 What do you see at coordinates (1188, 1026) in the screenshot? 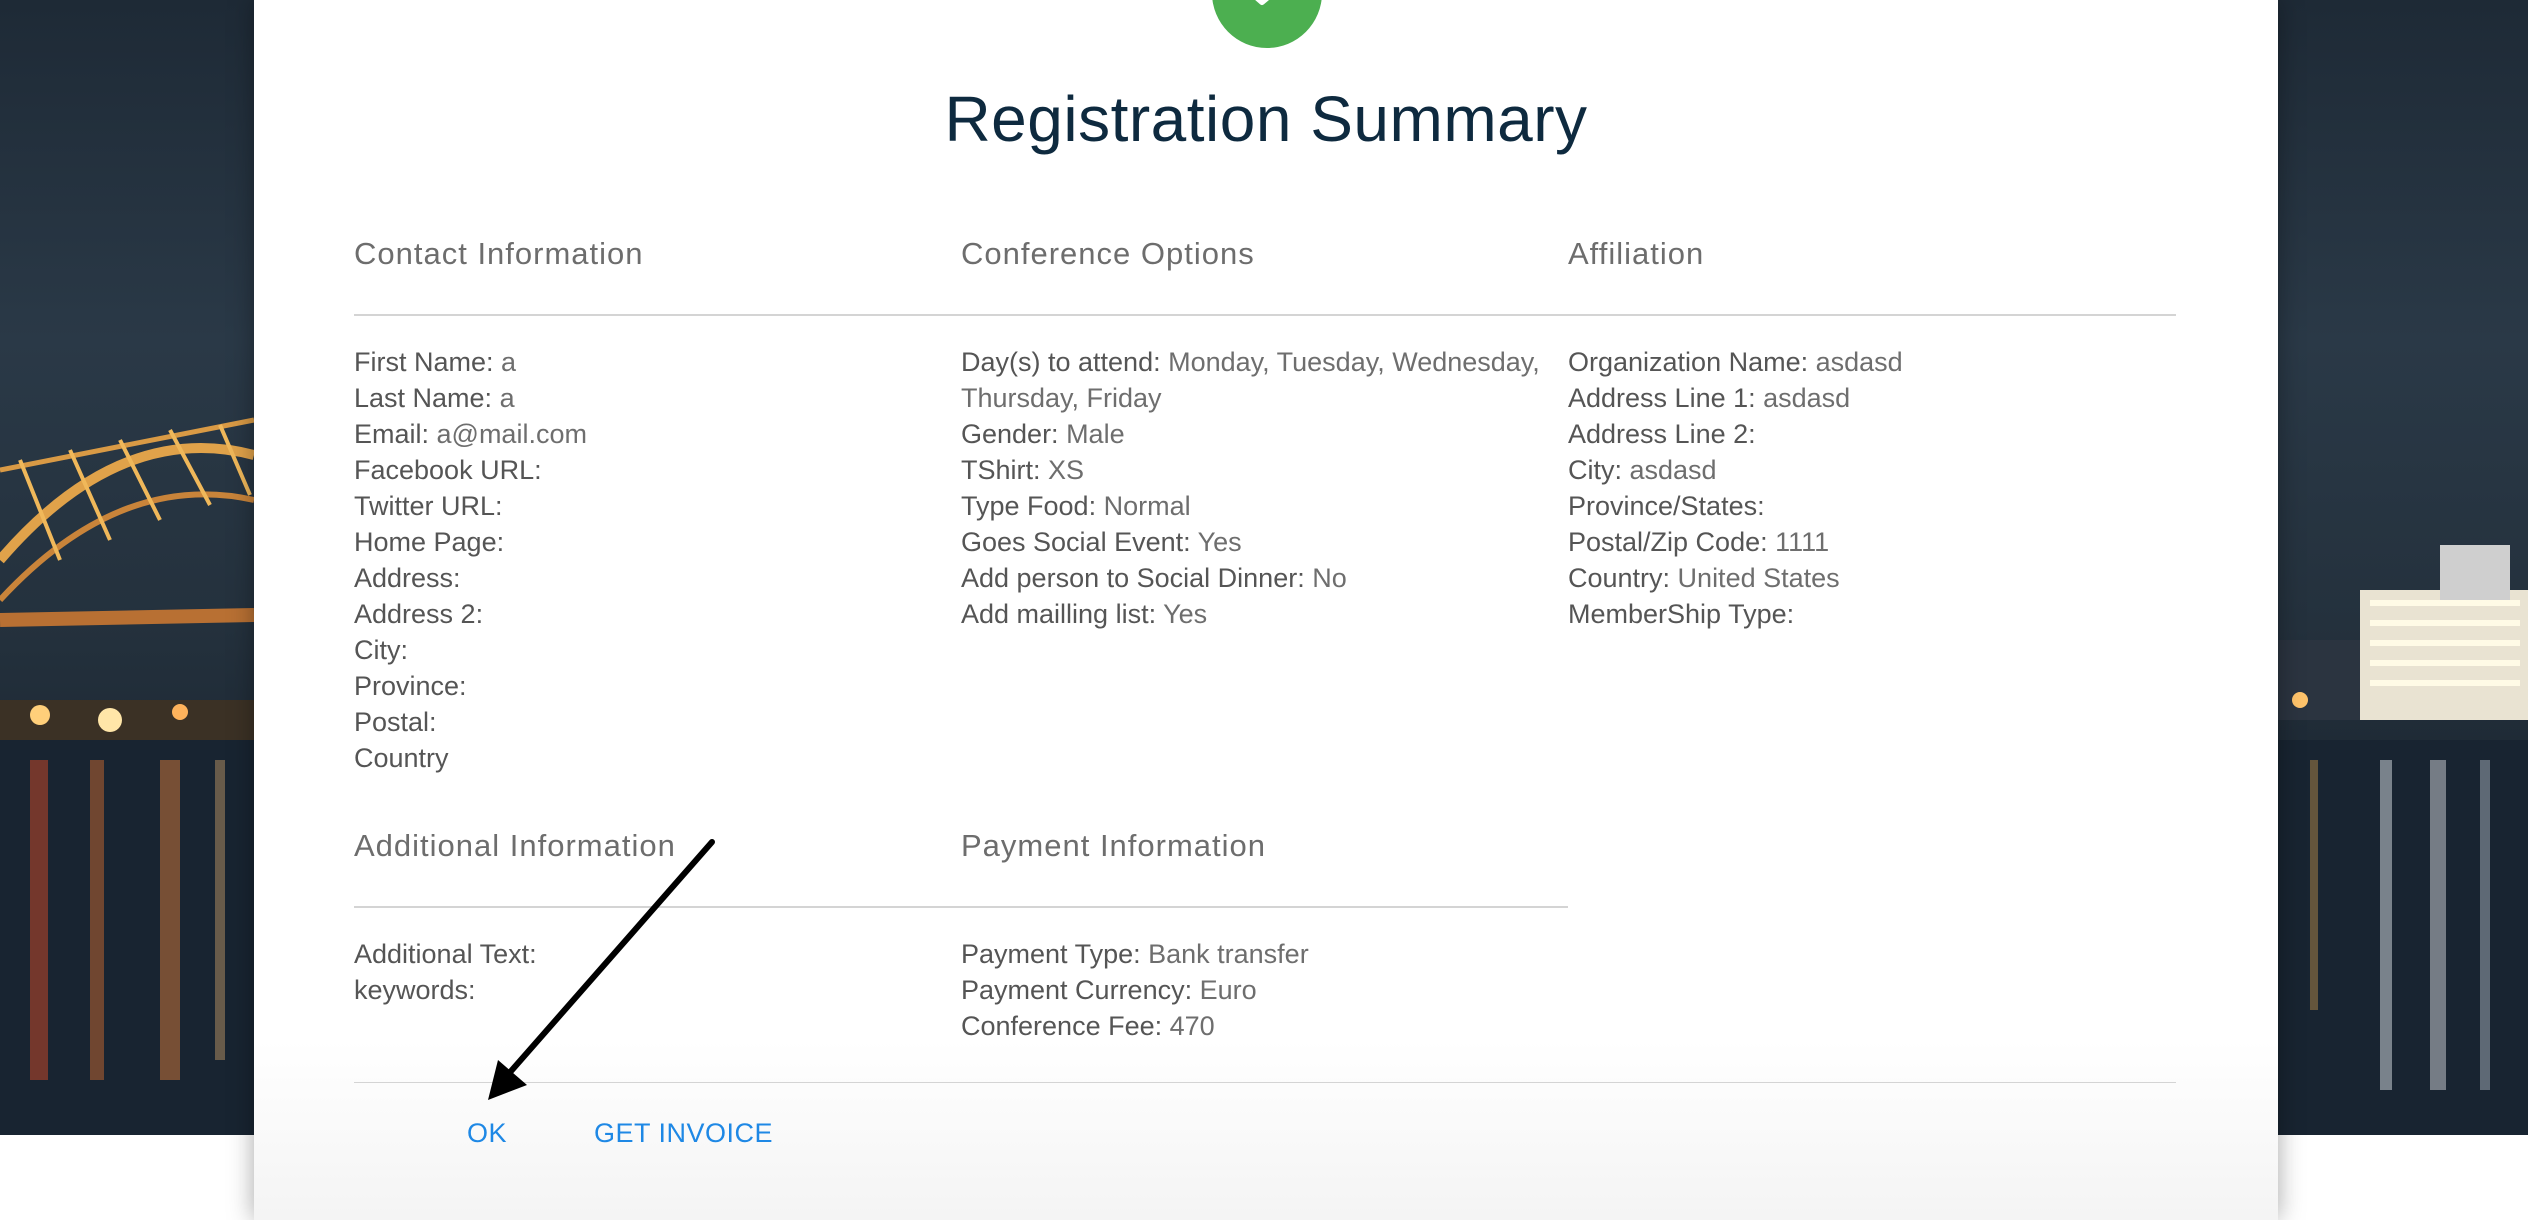
I see `field-value: 470` at bounding box center [1188, 1026].